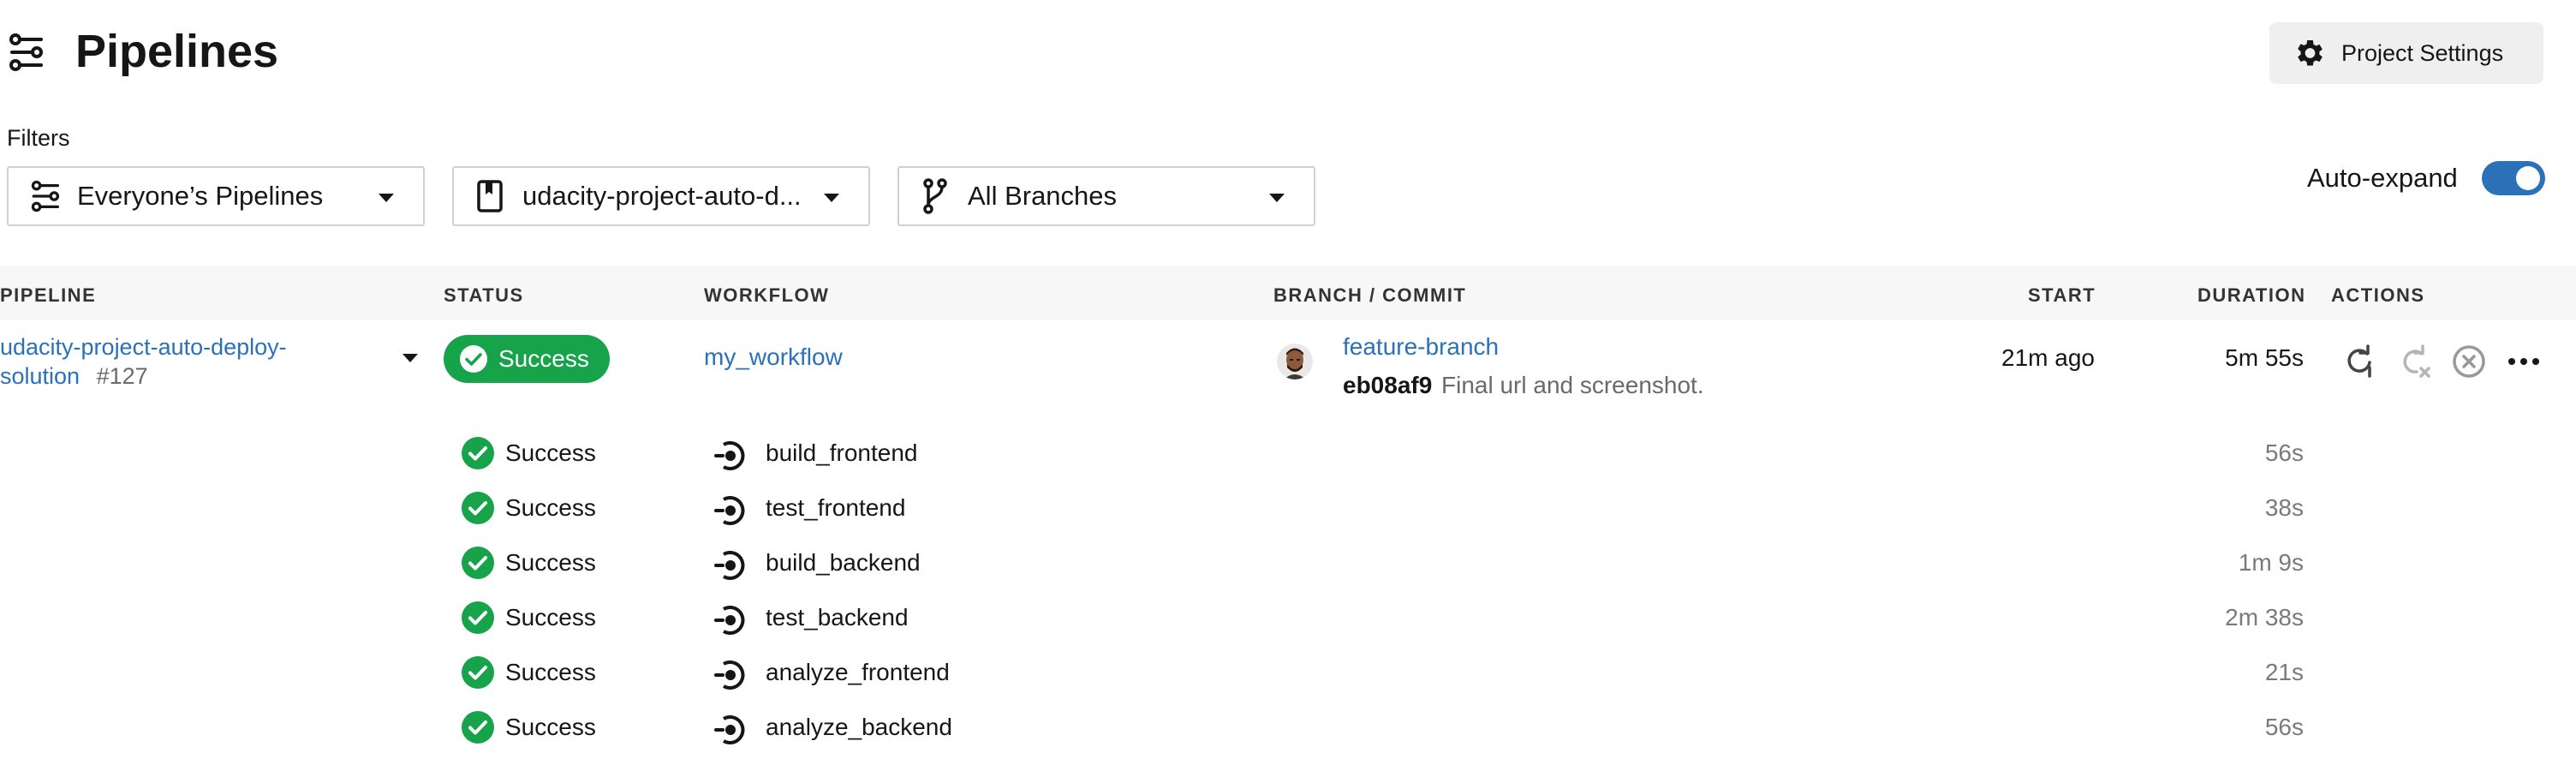 The image size is (2576, 765). Describe the element at coordinates (201, 196) in the screenshot. I see `pipelines-filter-value: Everyone’s Pipelines` at that location.